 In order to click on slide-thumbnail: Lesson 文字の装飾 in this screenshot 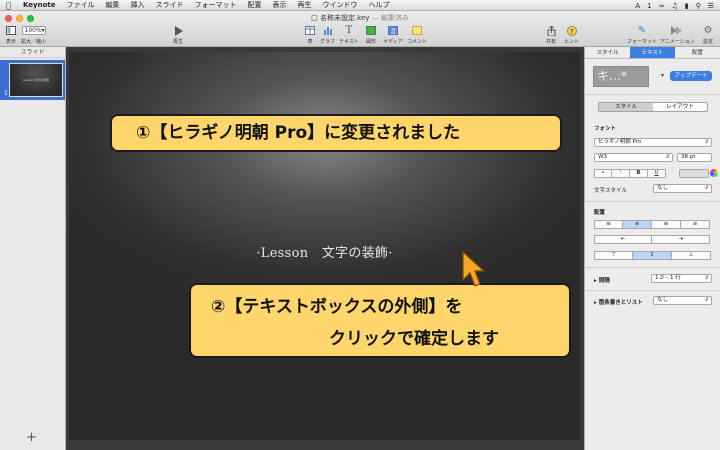, I will do `click(36, 80)`.